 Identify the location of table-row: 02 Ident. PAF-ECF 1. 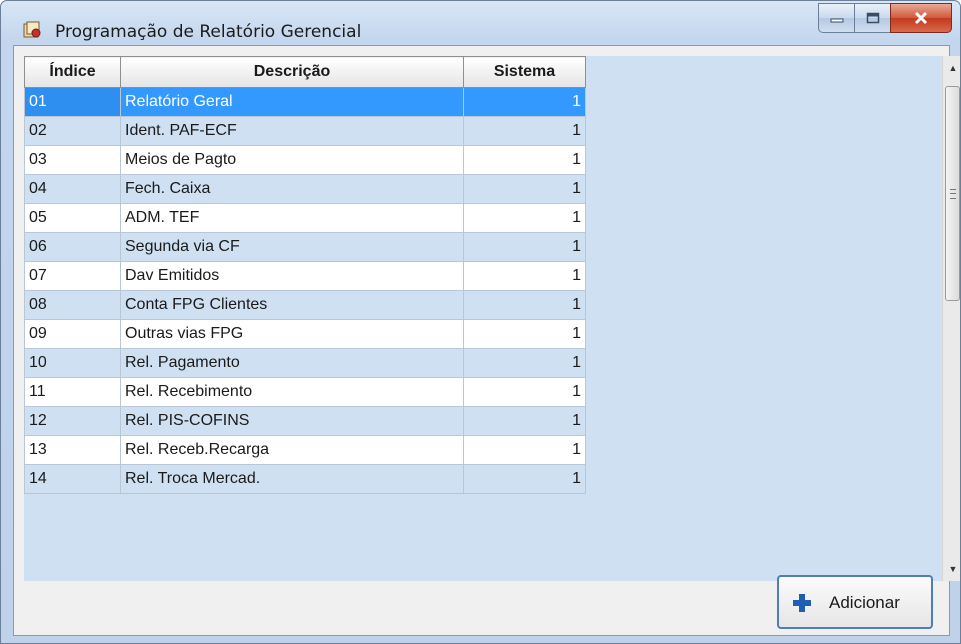
(305, 131).